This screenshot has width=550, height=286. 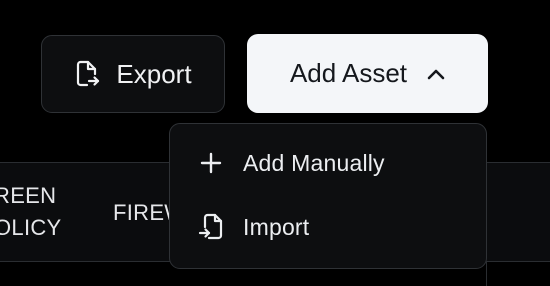 What do you see at coordinates (348, 73) in the screenshot?
I see `add-asset-button-label: Add Asset` at bounding box center [348, 73].